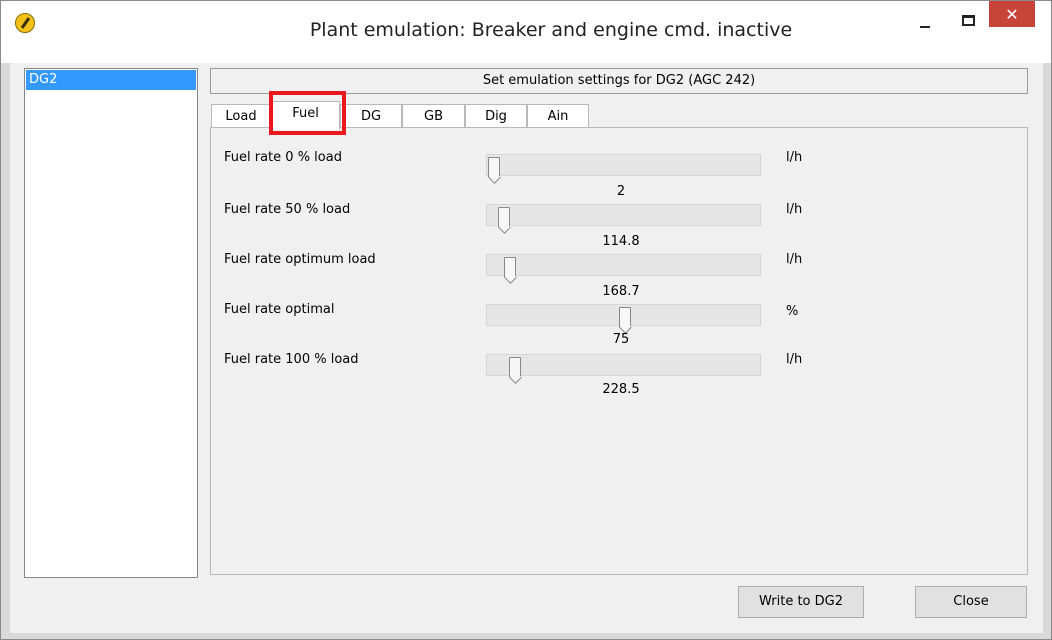 This screenshot has height=640, width=1052. What do you see at coordinates (287, 209) in the screenshot?
I see `setting-label: Fuel rate 50 % load` at bounding box center [287, 209].